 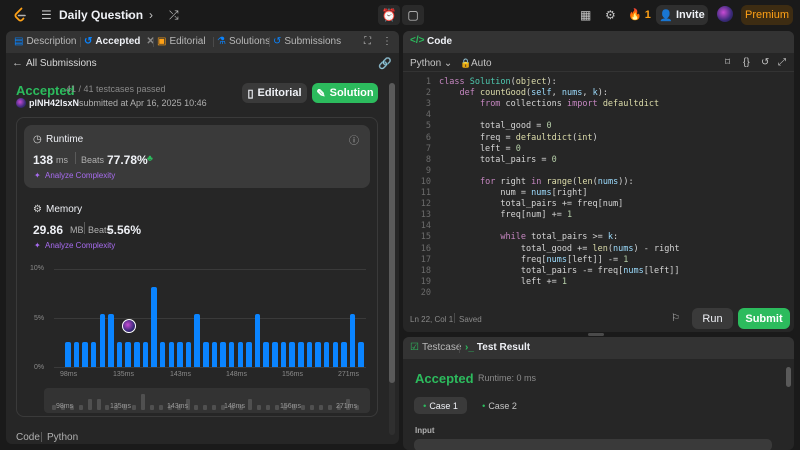 I want to click on debug-icon: ⚐, so click(x=675, y=318).